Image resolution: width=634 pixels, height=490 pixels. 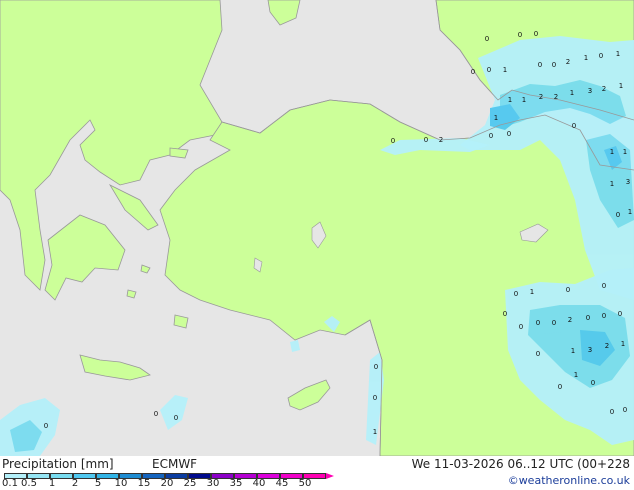 What do you see at coordinates (259, 483) in the screenshot?
I see `scale-label: 40` at bounding box center [259, 483].